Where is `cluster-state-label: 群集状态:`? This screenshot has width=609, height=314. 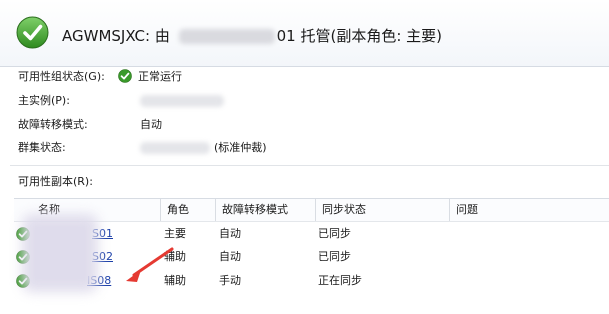
cluster-state-label: 群集状态: is located at coordinates (42, 147).